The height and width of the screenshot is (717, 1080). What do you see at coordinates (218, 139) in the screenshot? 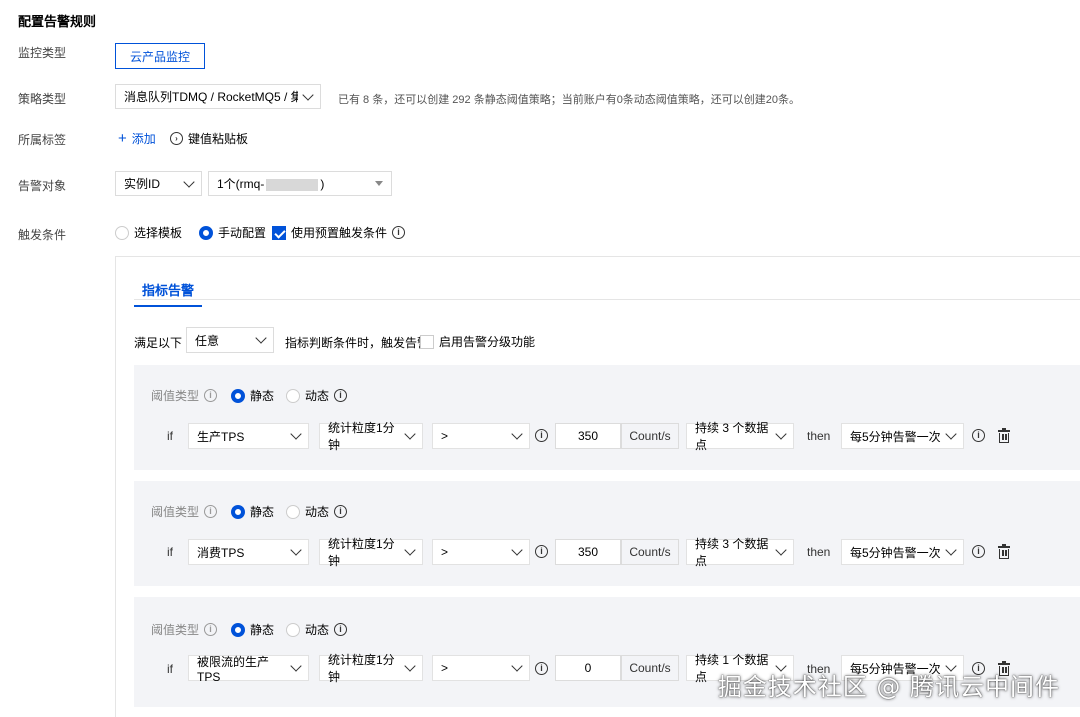
I see `key-value-paste-label: 键值粘贴板` at bounding box center [218, 139].